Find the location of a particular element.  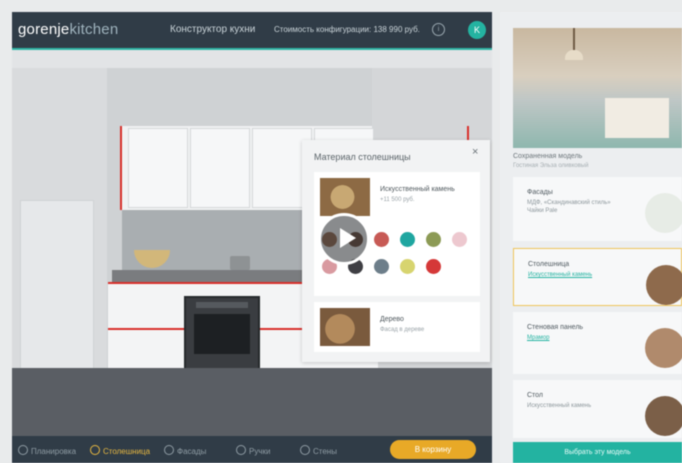

summary-card-wall-panel: Стеновая панель Мрамор is located at coordinates (597, 343).